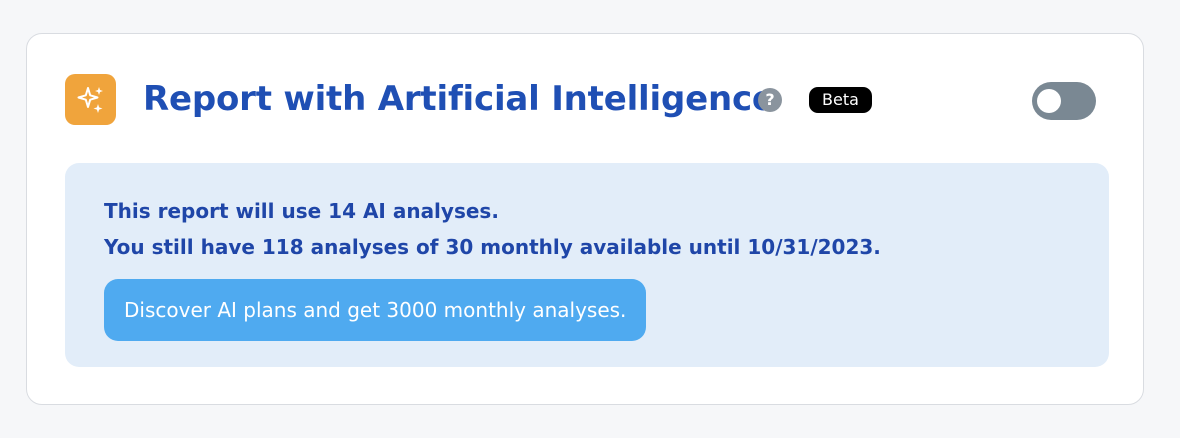 This screenshot has width=1180, height=438. I want to click on sparkles-icon, so click(90, 99).